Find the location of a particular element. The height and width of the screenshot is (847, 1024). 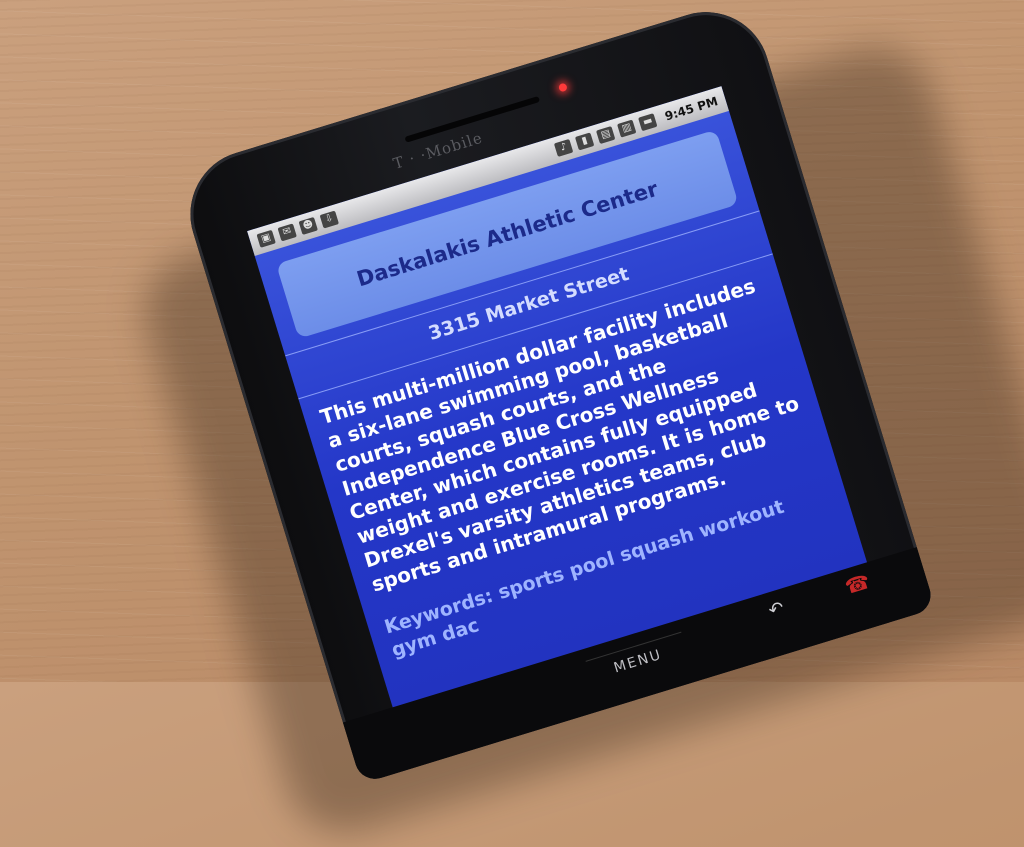

music-icon: ♪ is located at coordinates (564, 147).